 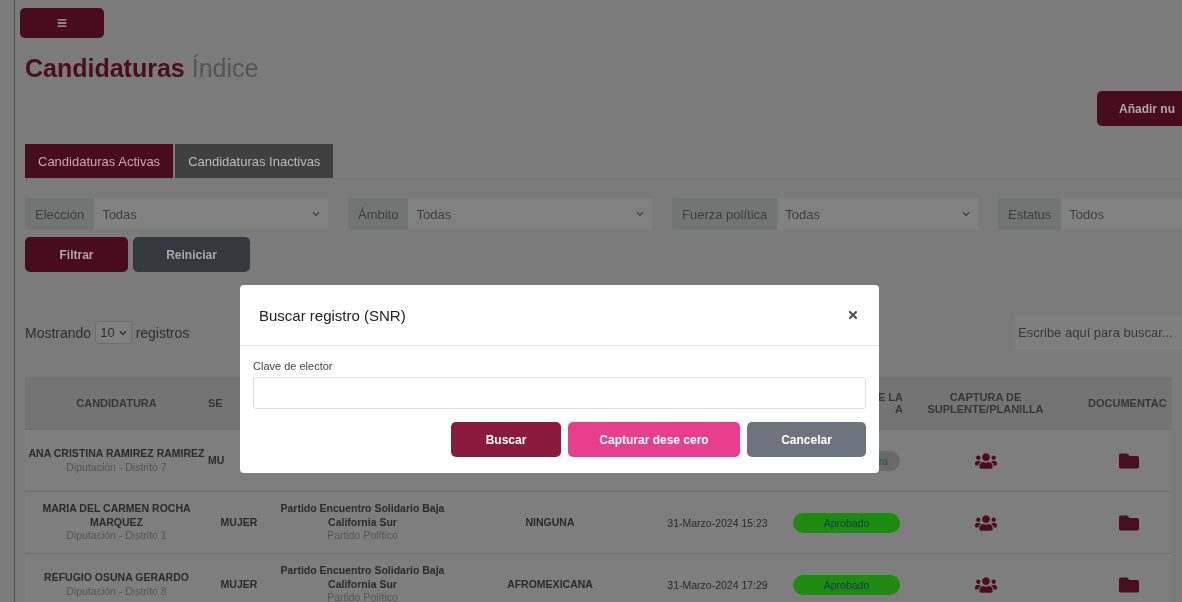 What do you see at coordinates (725, 214) in the screenshot?
I see `filter-label: Fuerza política` at bounding box center [725, 214].